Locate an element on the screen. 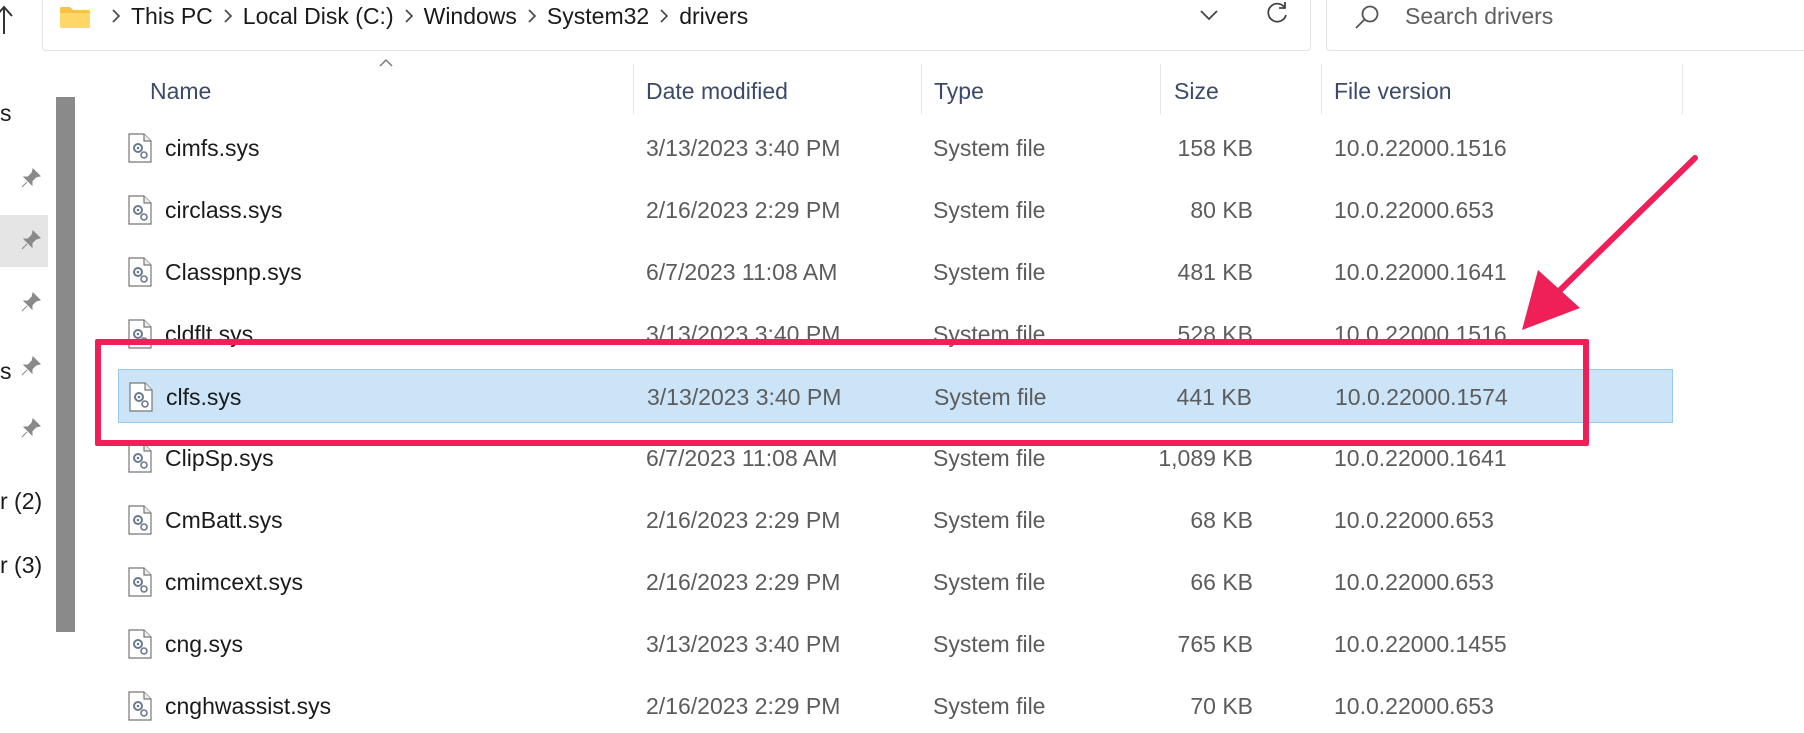 Image resolution: width=1804 pixels, height=733 pixels. column-header-name: Name is located at coordinates (180, 91).